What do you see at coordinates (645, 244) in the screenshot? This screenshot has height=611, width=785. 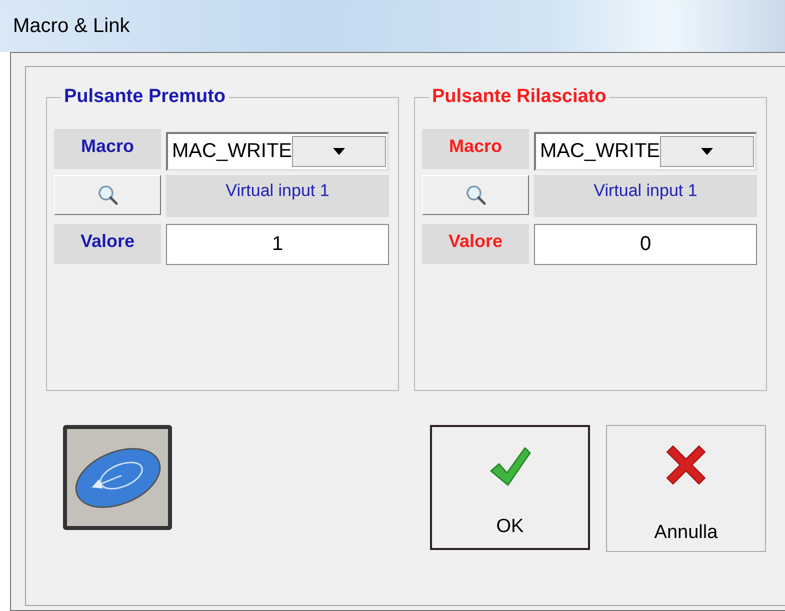 I see `value-field: 0` at bounding box center [645, 244].